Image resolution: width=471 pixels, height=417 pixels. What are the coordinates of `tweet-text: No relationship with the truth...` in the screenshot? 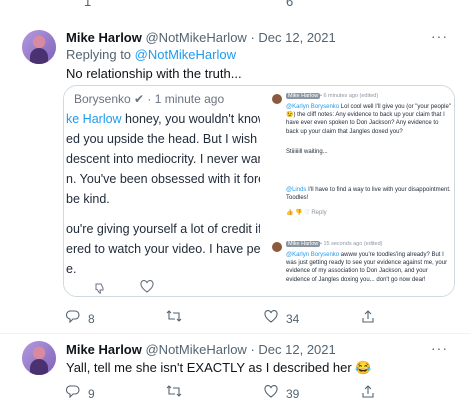 It's located at (154, 73).